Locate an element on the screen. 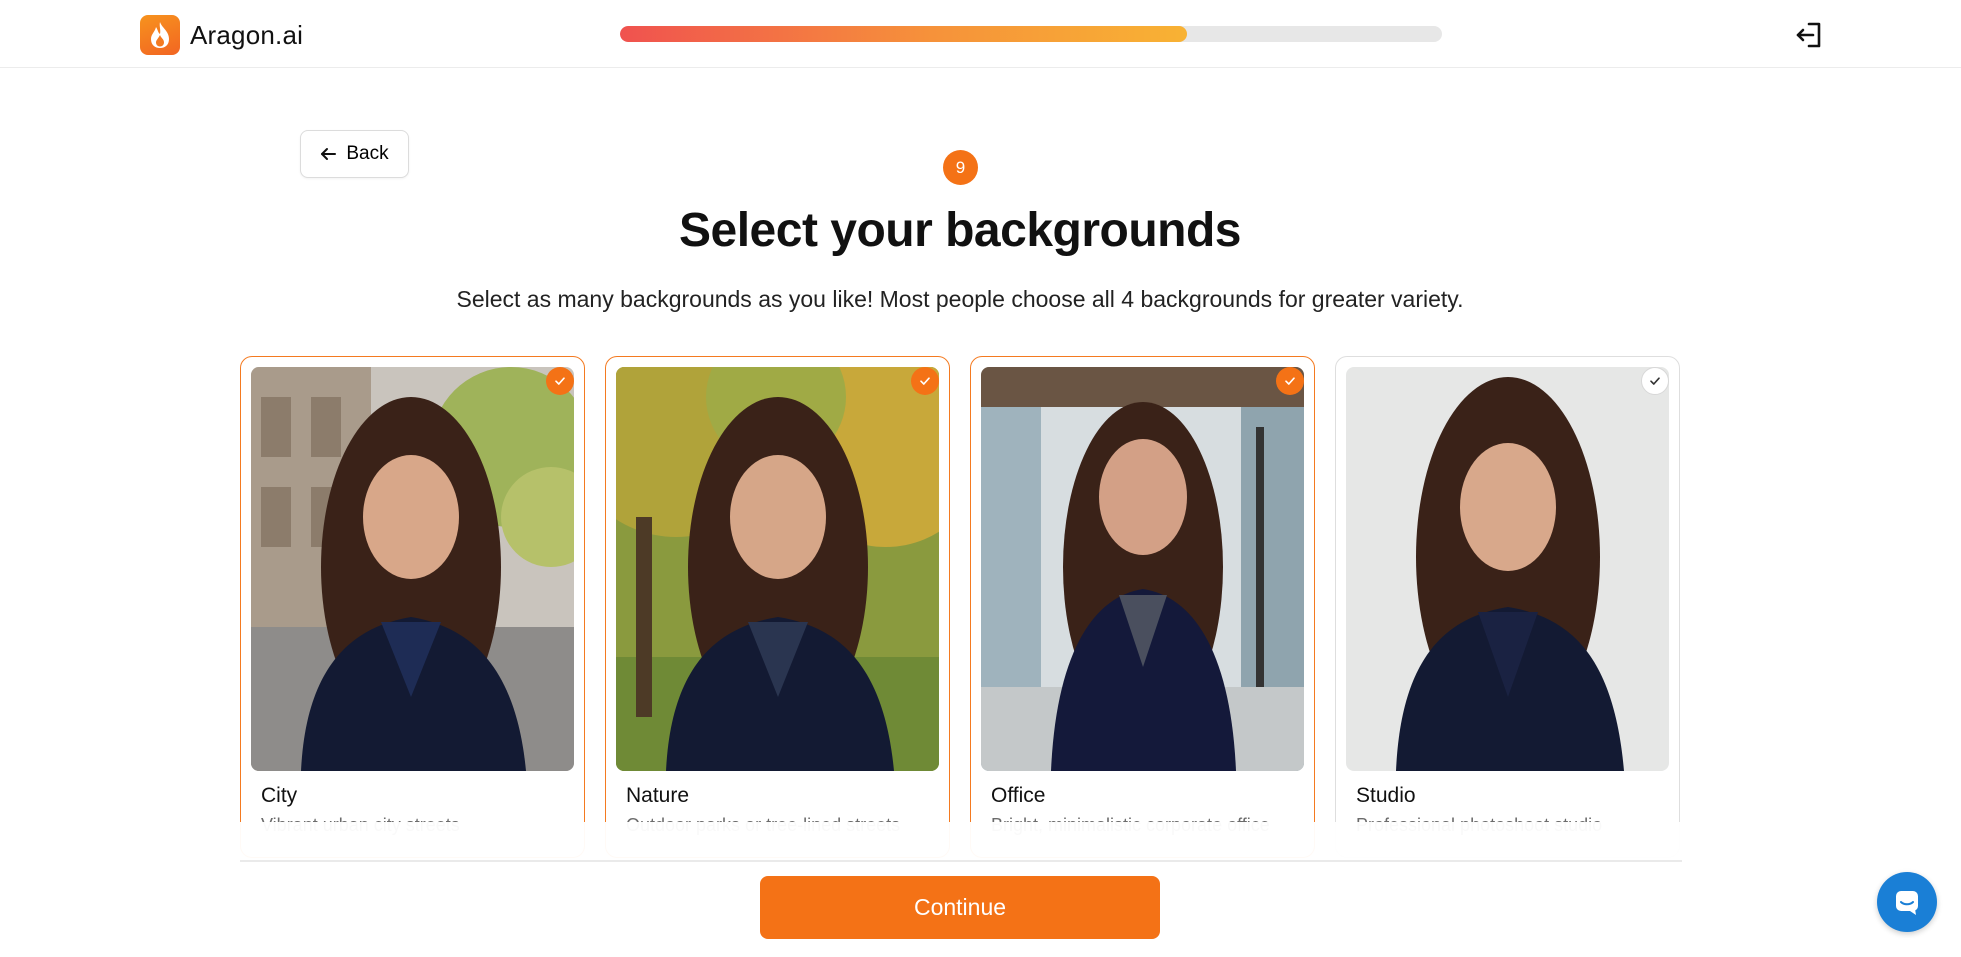 This screenshot has width=1961, height=957. card-name: Nature is located at coordinates (658, 795).